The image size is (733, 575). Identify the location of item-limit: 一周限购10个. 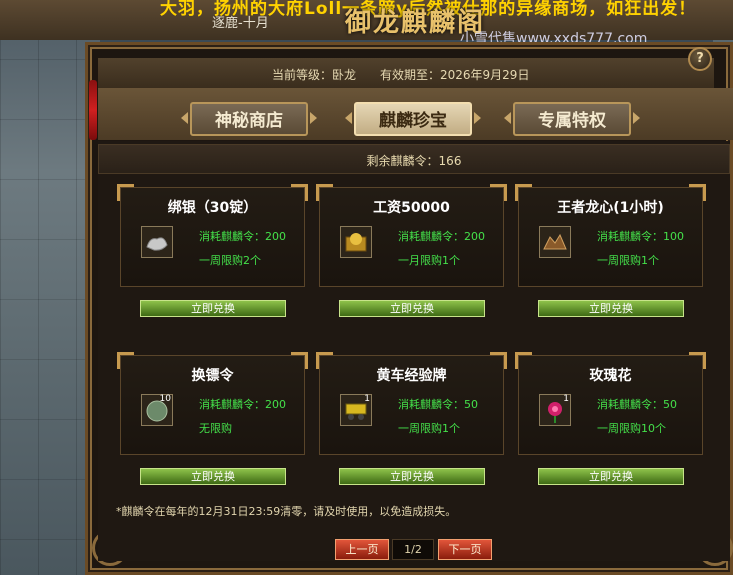
(631, 428).